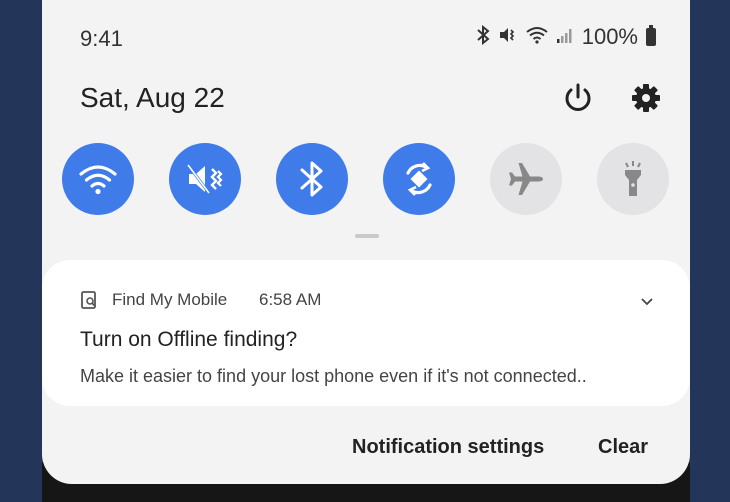 The image size is (730, 502). I want to click on bluetooth-status-icon, so click(483, 37).